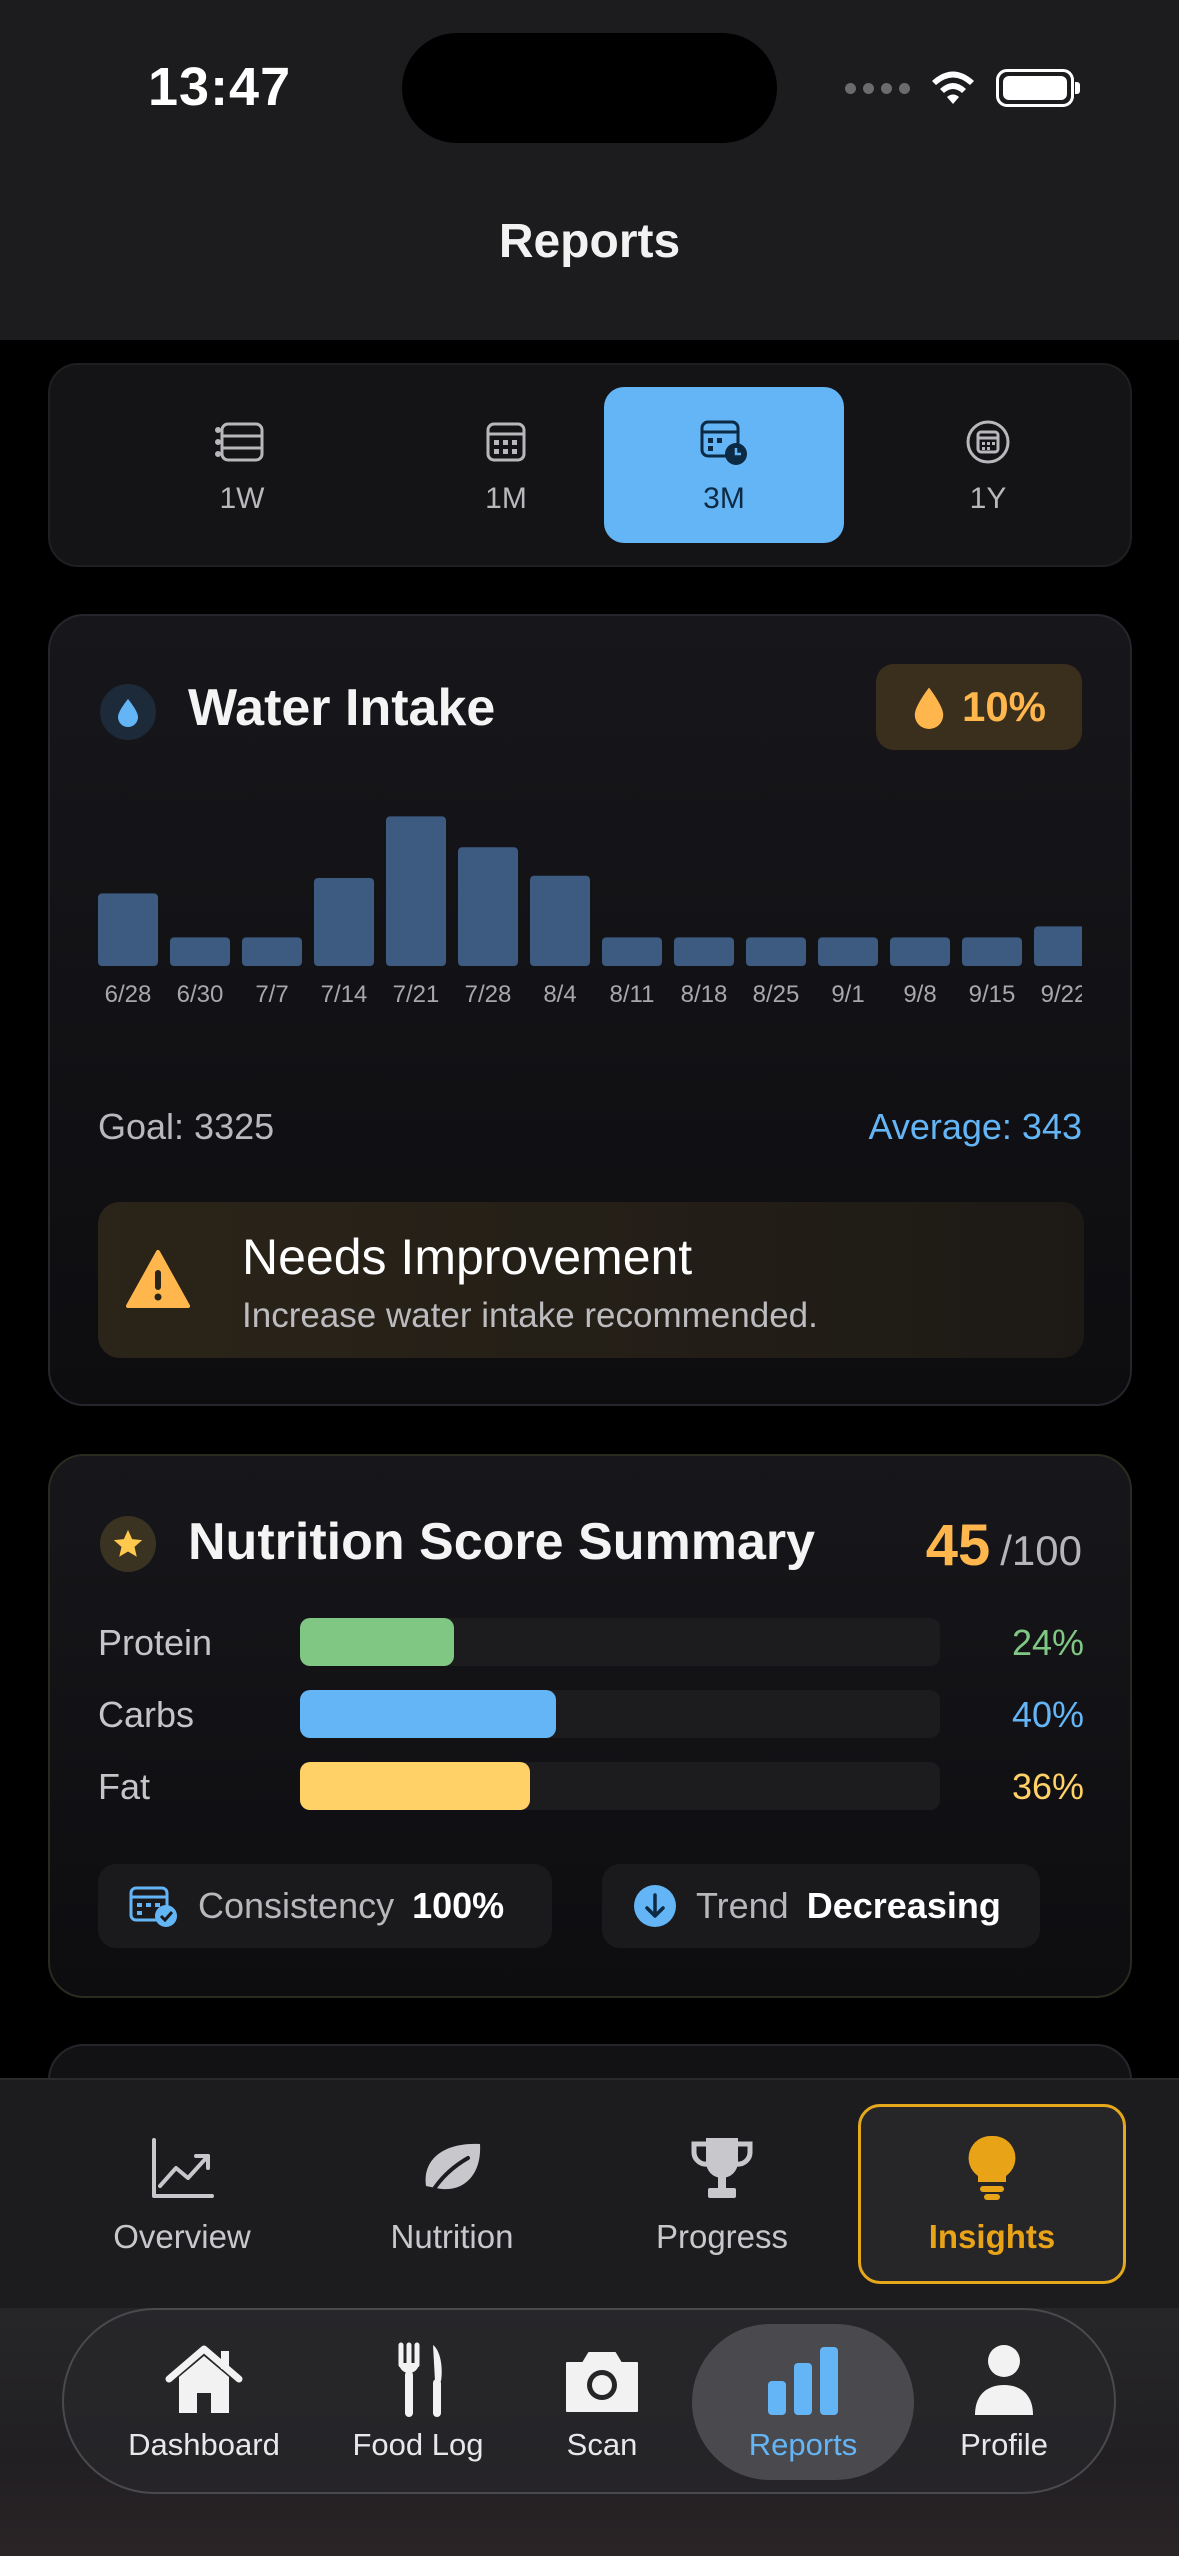 This screenshot has width=1179, height=2556. I want to click on nutrition-score: 45 /100, so click(1004, 1545).